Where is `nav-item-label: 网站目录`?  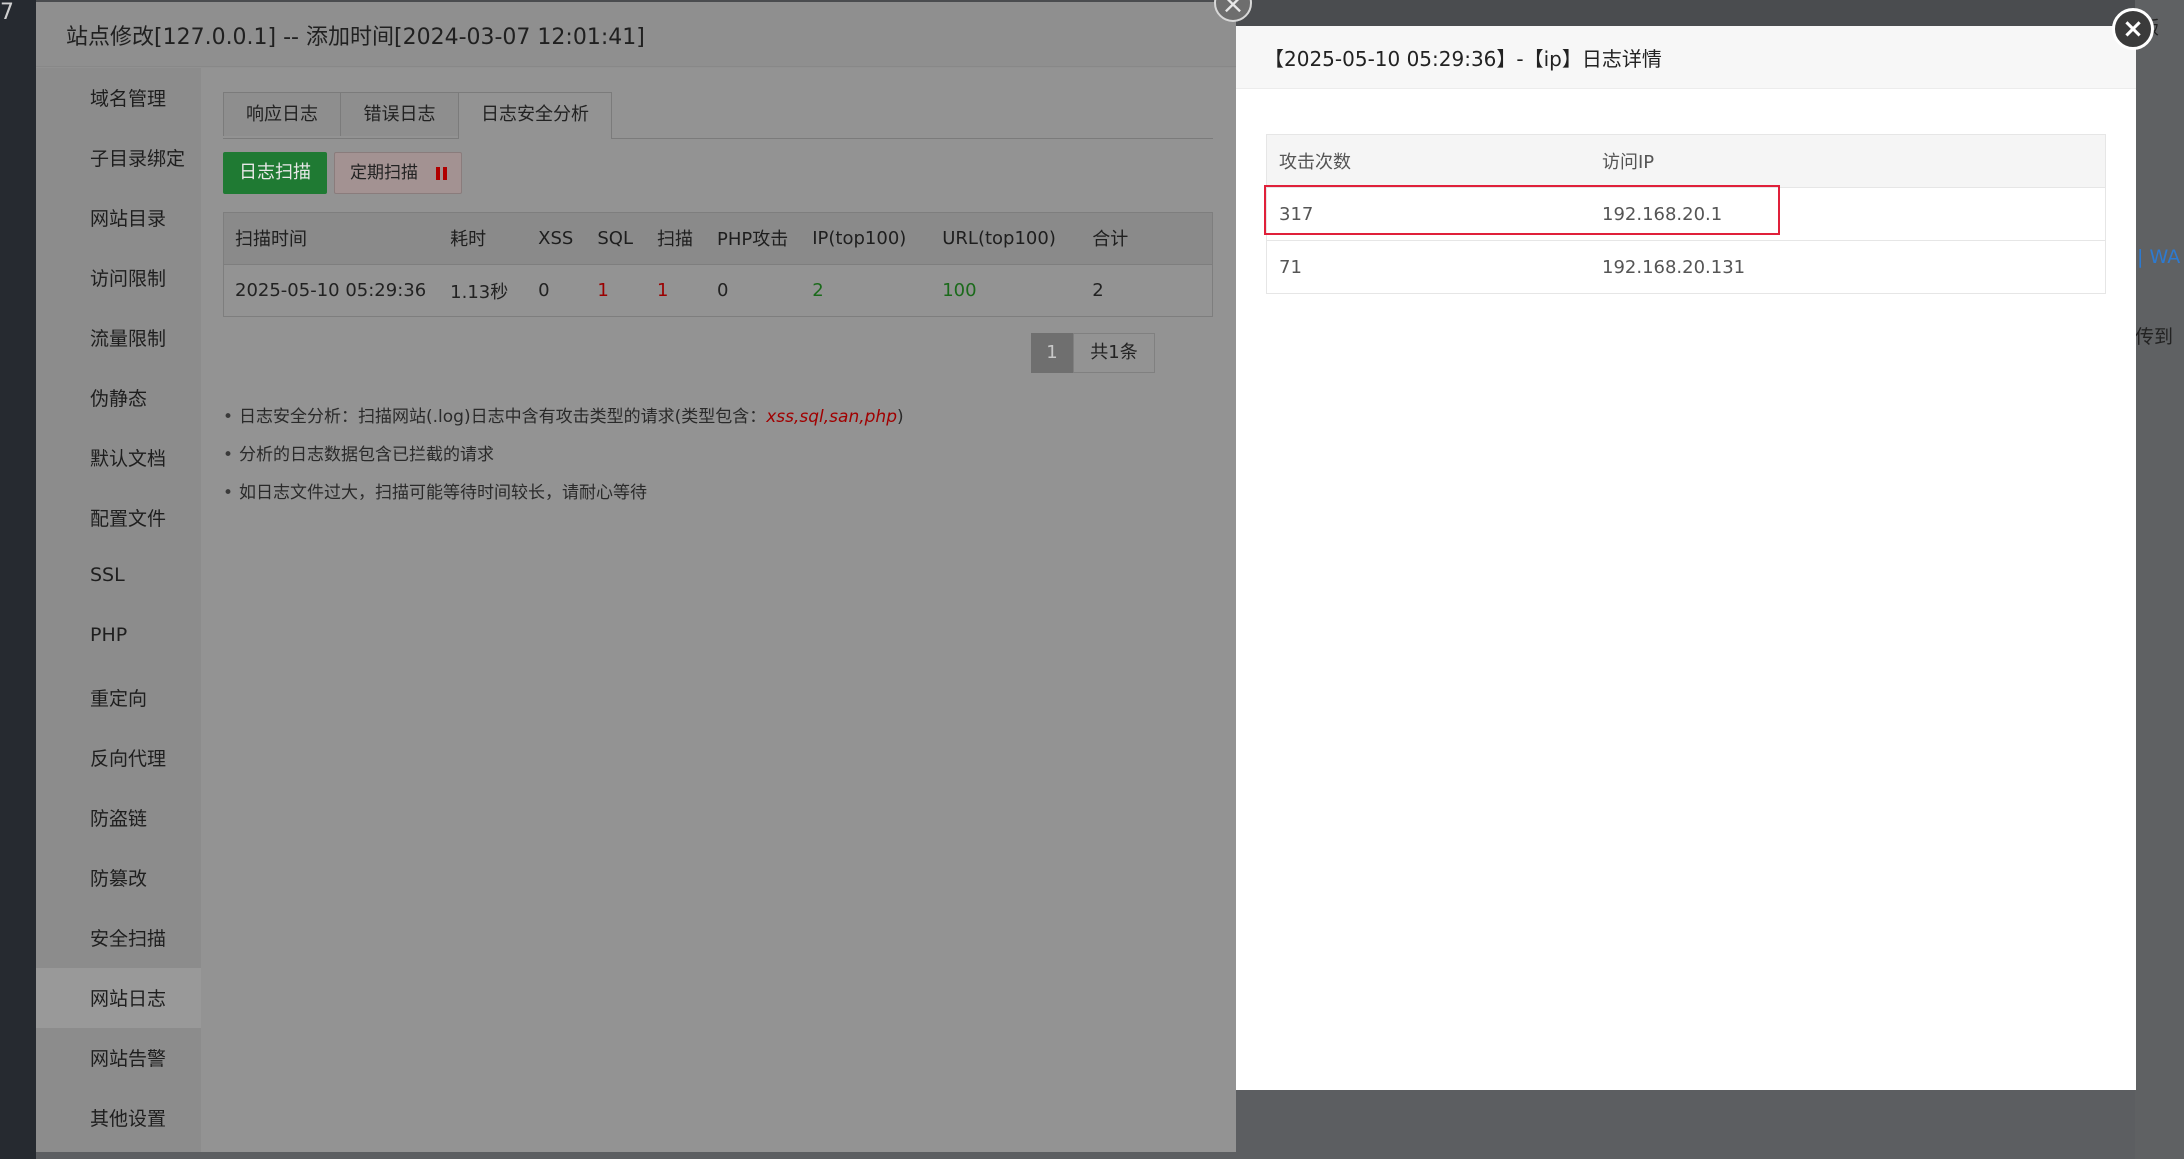
nav-item-label: 网站目录 is located at coordinates (128, 219).